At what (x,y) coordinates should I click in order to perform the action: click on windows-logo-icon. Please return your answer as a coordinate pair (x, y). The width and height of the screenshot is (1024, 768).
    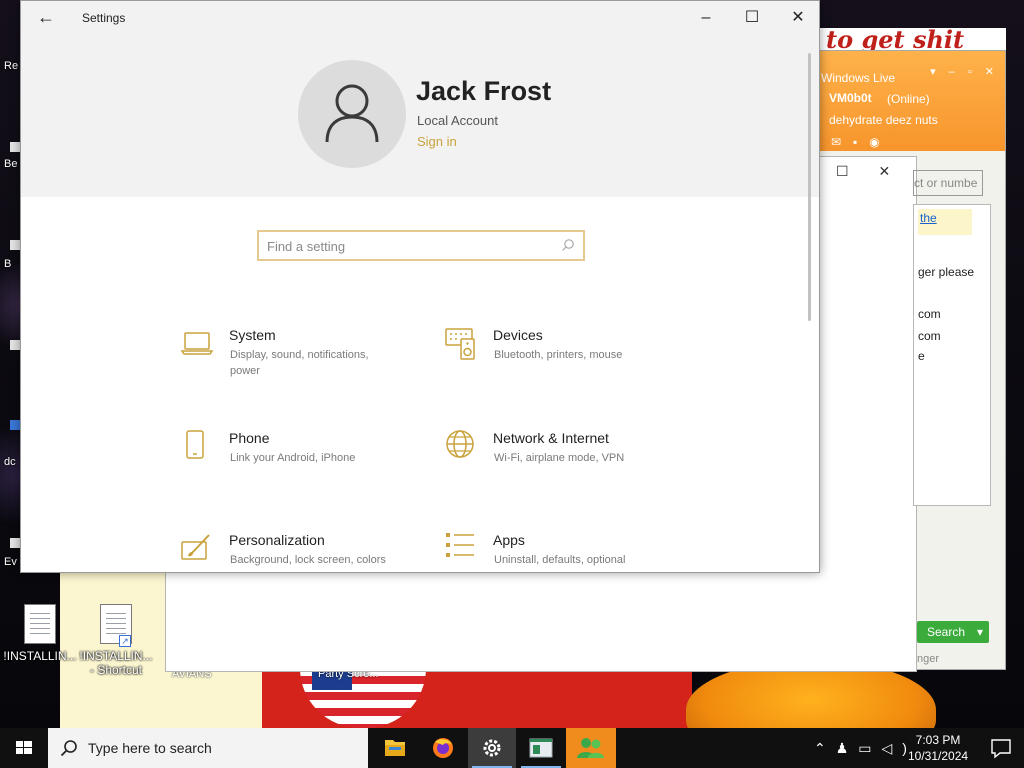
    Looking at the image, I should click on (24, 747).